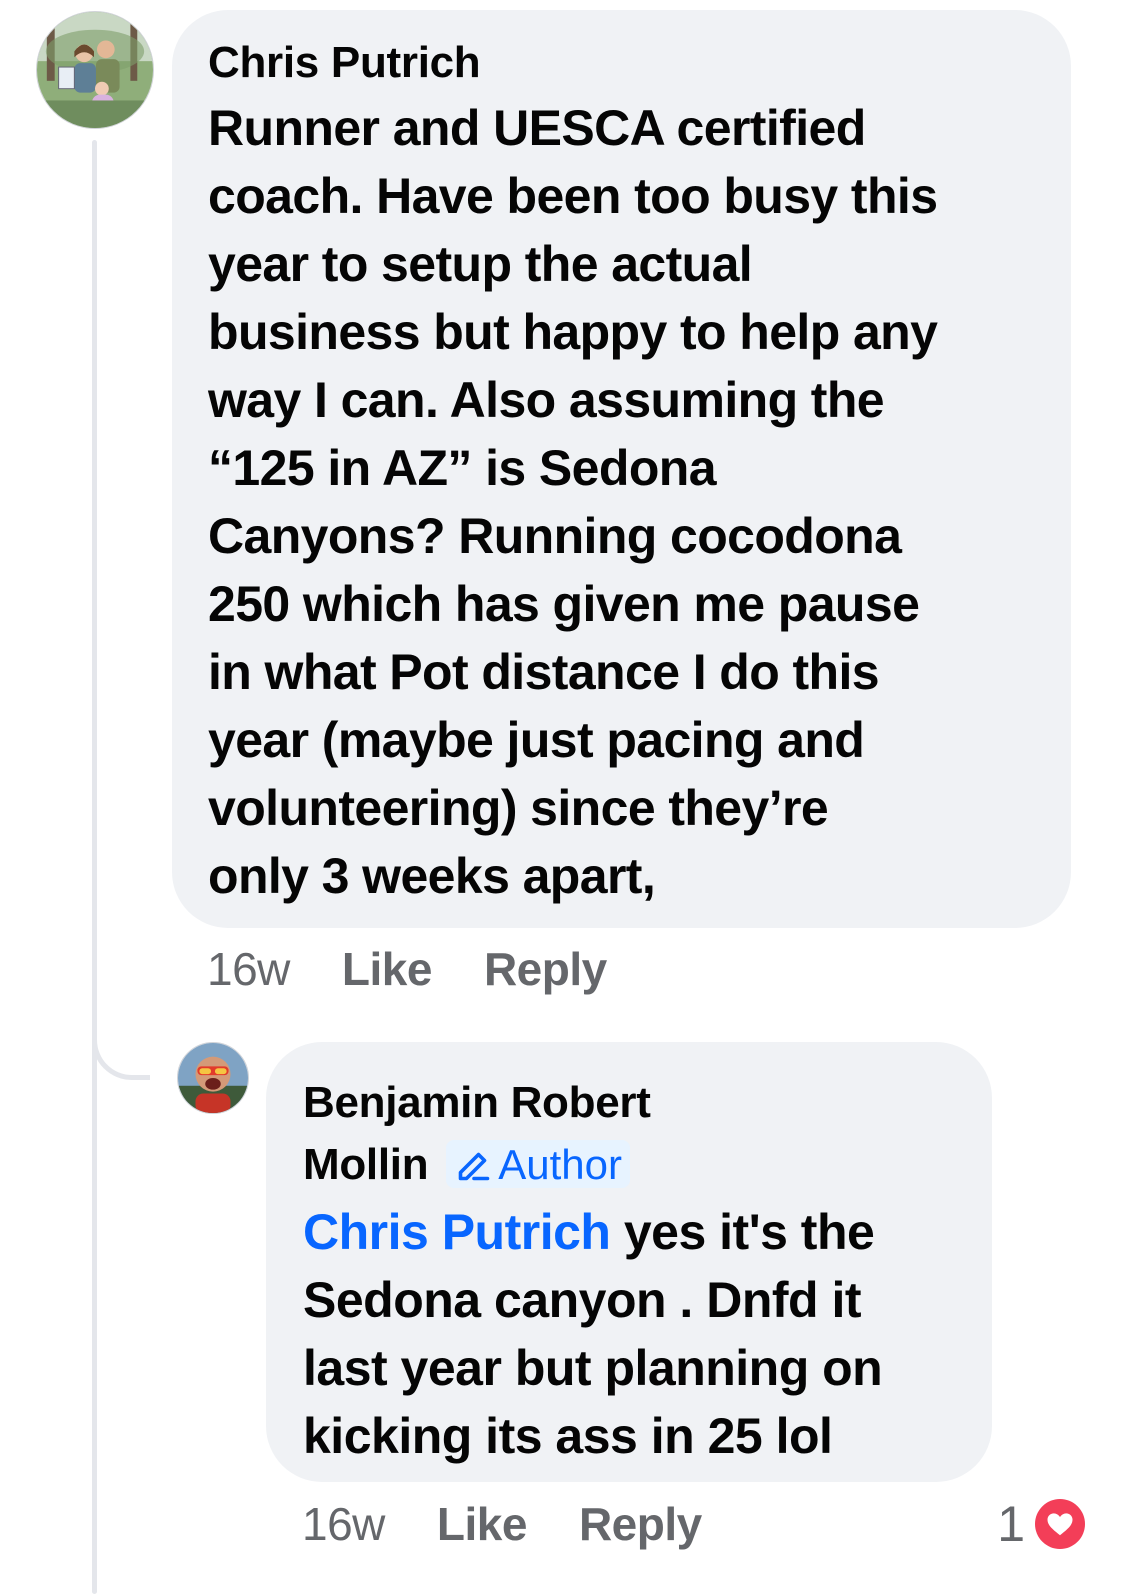 The width and height of the screenshot is (1125, 1594). Describe the element at coordinates (474, 1166) in the screenshot. I see `pencil-icon` at that location.